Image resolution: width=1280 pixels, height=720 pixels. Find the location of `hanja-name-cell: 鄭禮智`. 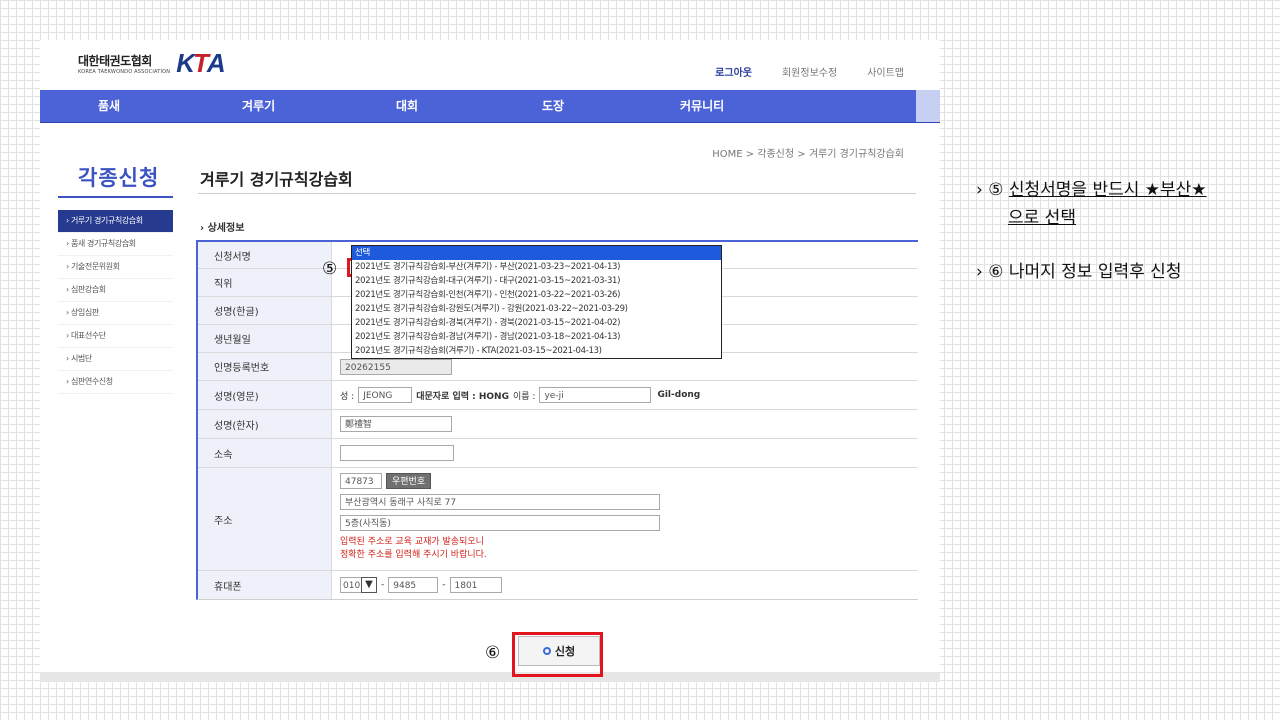

hanja-name-cell: 鄭禮智 is located at coordinates (625, 424).